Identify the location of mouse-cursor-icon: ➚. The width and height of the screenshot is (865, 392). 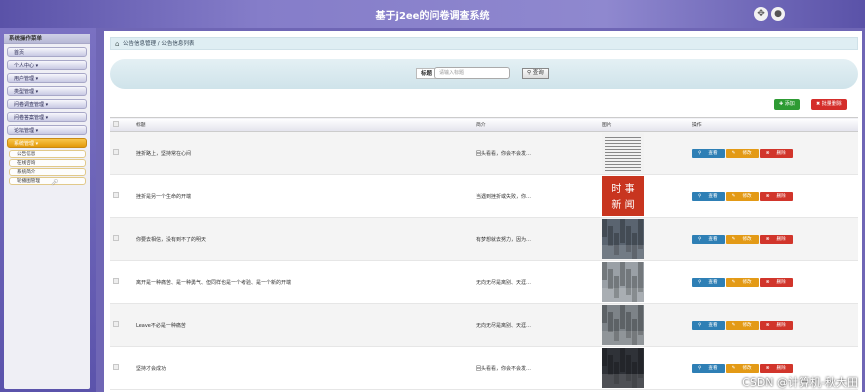
(55, 183).